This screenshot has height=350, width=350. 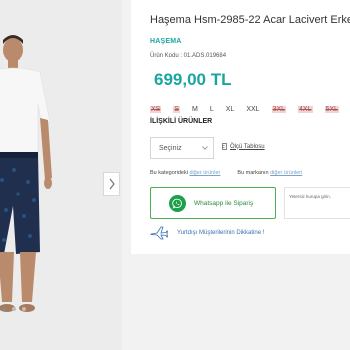 What do you see at coordinates (166, 41) in the screenshot?
I see `brand-label: HAŞEMA` at bounding box center [166, 41].